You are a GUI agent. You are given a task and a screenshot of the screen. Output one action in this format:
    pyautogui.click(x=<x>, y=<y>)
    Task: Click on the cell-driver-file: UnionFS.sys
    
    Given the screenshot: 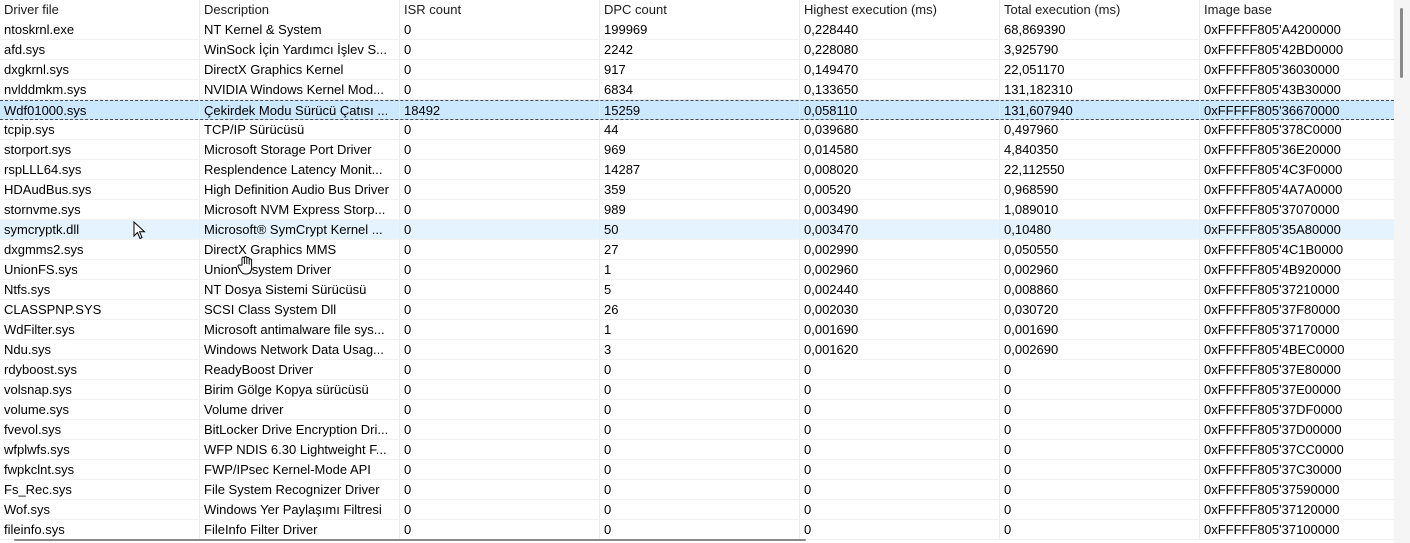 What is the action you would take?
    pyautogui.click(x=100, y=269)
    